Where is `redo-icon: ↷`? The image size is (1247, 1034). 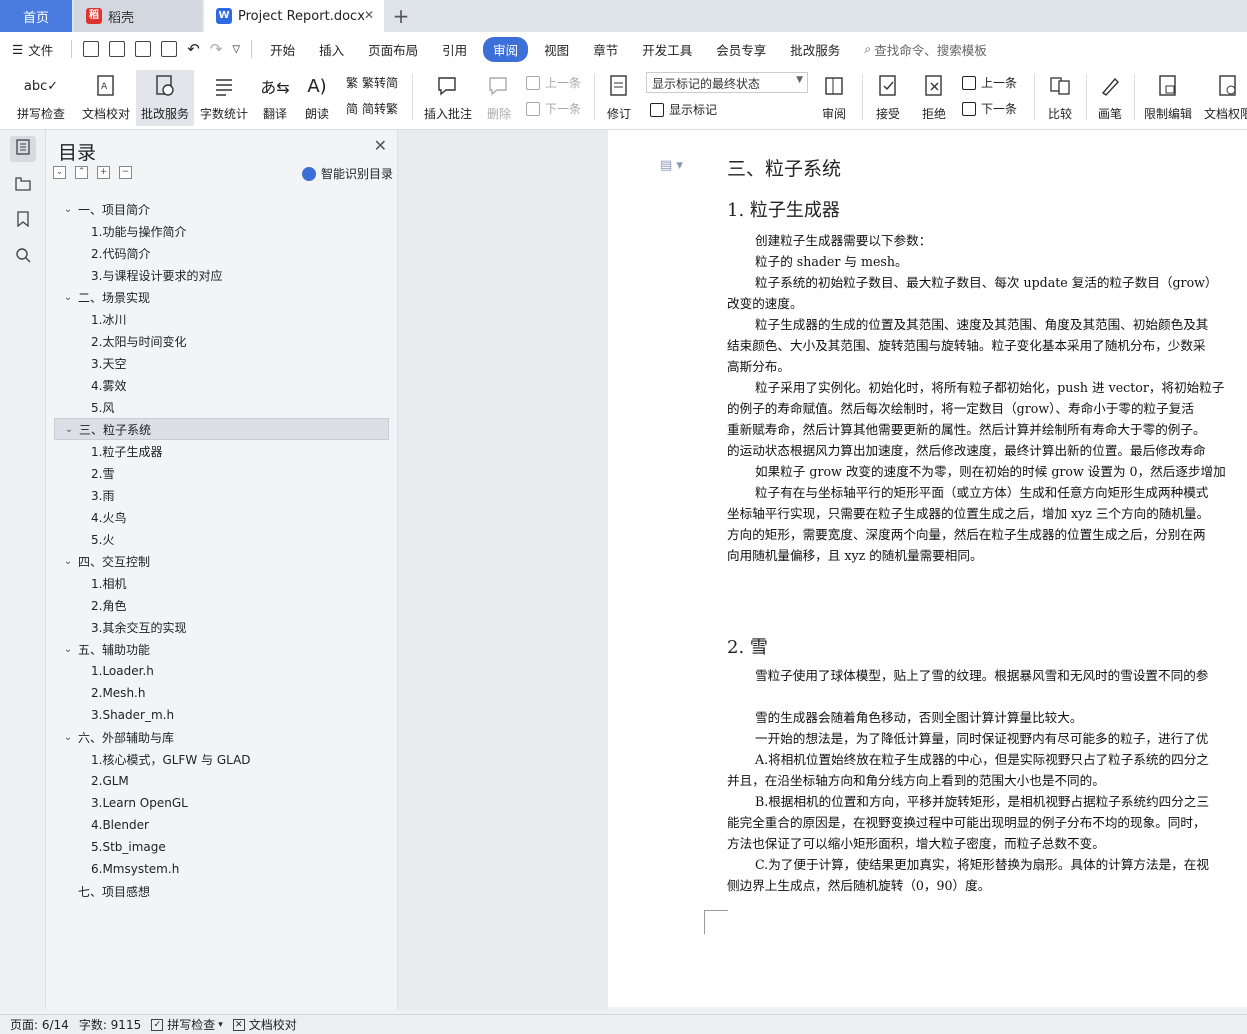 redo-icon: ↷ is located at coordinates (216, 49).